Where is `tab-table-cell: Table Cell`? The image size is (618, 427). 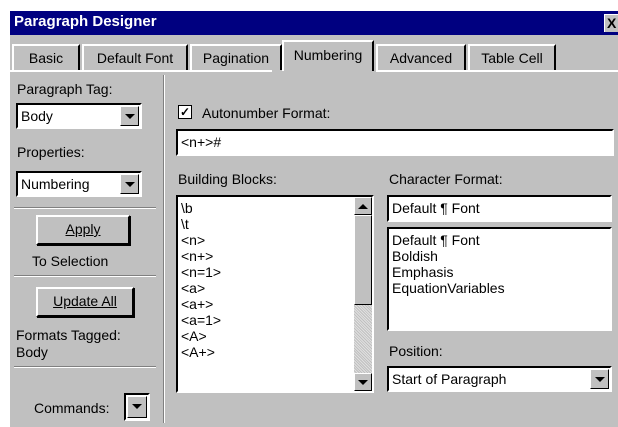 tab-table-cell: Table Cell is located at coordinates (512, 57).